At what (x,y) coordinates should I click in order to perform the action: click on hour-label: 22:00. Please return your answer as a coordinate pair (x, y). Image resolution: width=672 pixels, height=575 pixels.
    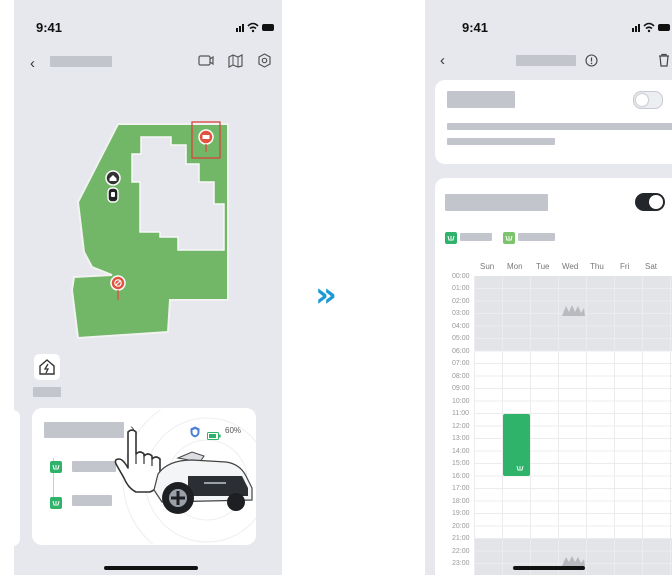
    Looking at the image, I should click on (461, 551).